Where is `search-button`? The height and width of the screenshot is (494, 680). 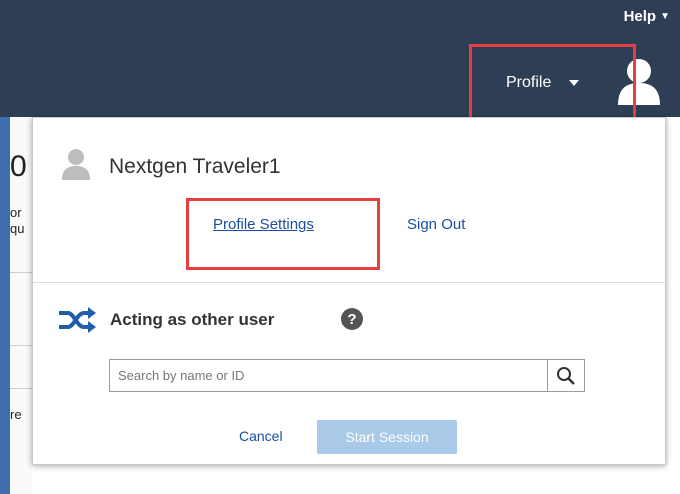
search-button is located at coordinates (565, 375).